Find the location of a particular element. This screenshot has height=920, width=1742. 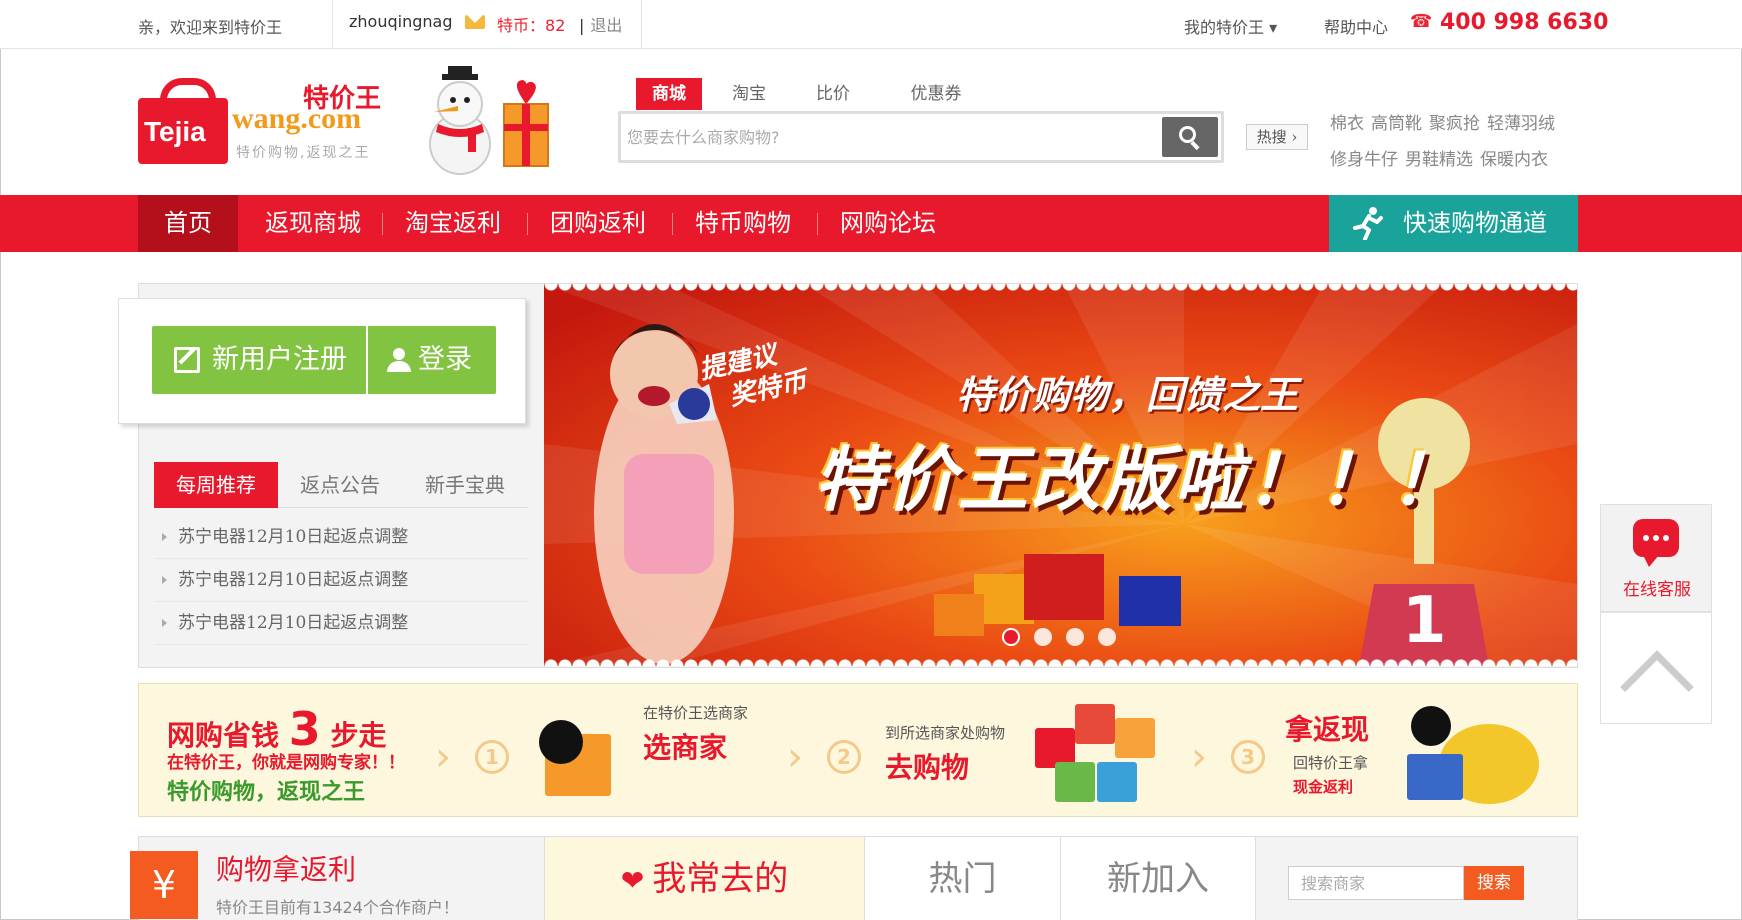

search-box is located at coordinates (921, 137).